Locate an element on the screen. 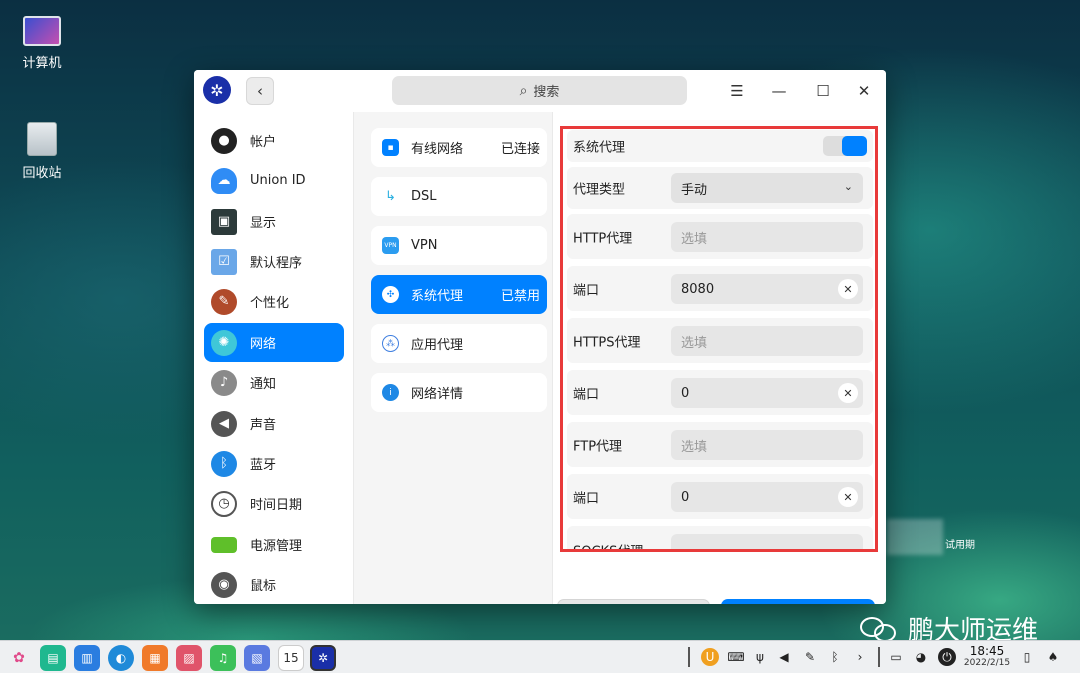  network-menu-wired: ▪ 有线网络 已连接 is located at coordinates (459, 147).